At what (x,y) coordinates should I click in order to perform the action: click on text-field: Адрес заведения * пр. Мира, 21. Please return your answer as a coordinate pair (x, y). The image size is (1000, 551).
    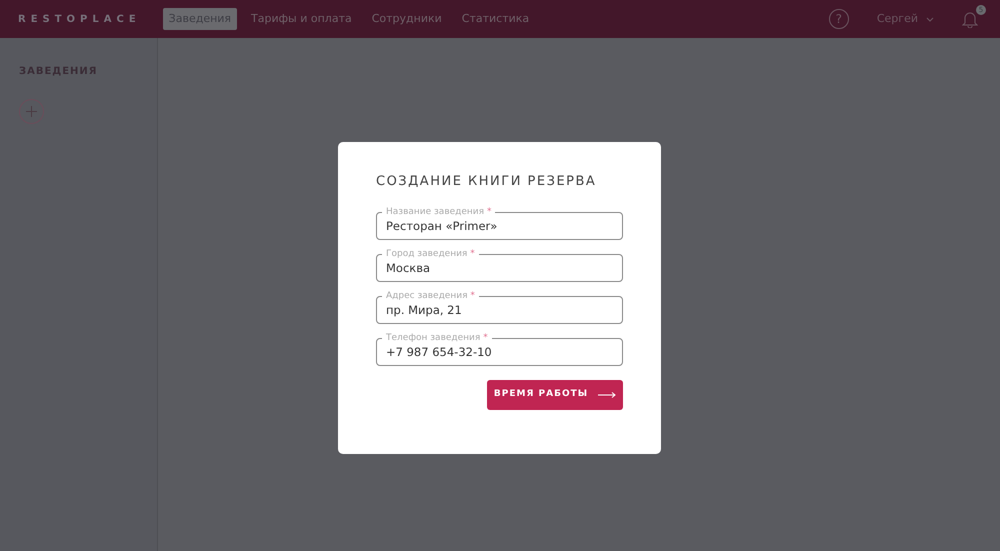
    Looking at the image, I should click on (499, 308).